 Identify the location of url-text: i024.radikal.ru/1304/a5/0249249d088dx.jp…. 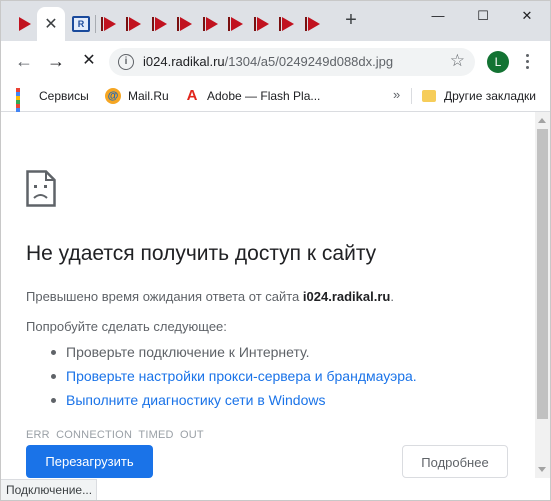
(268, 61).